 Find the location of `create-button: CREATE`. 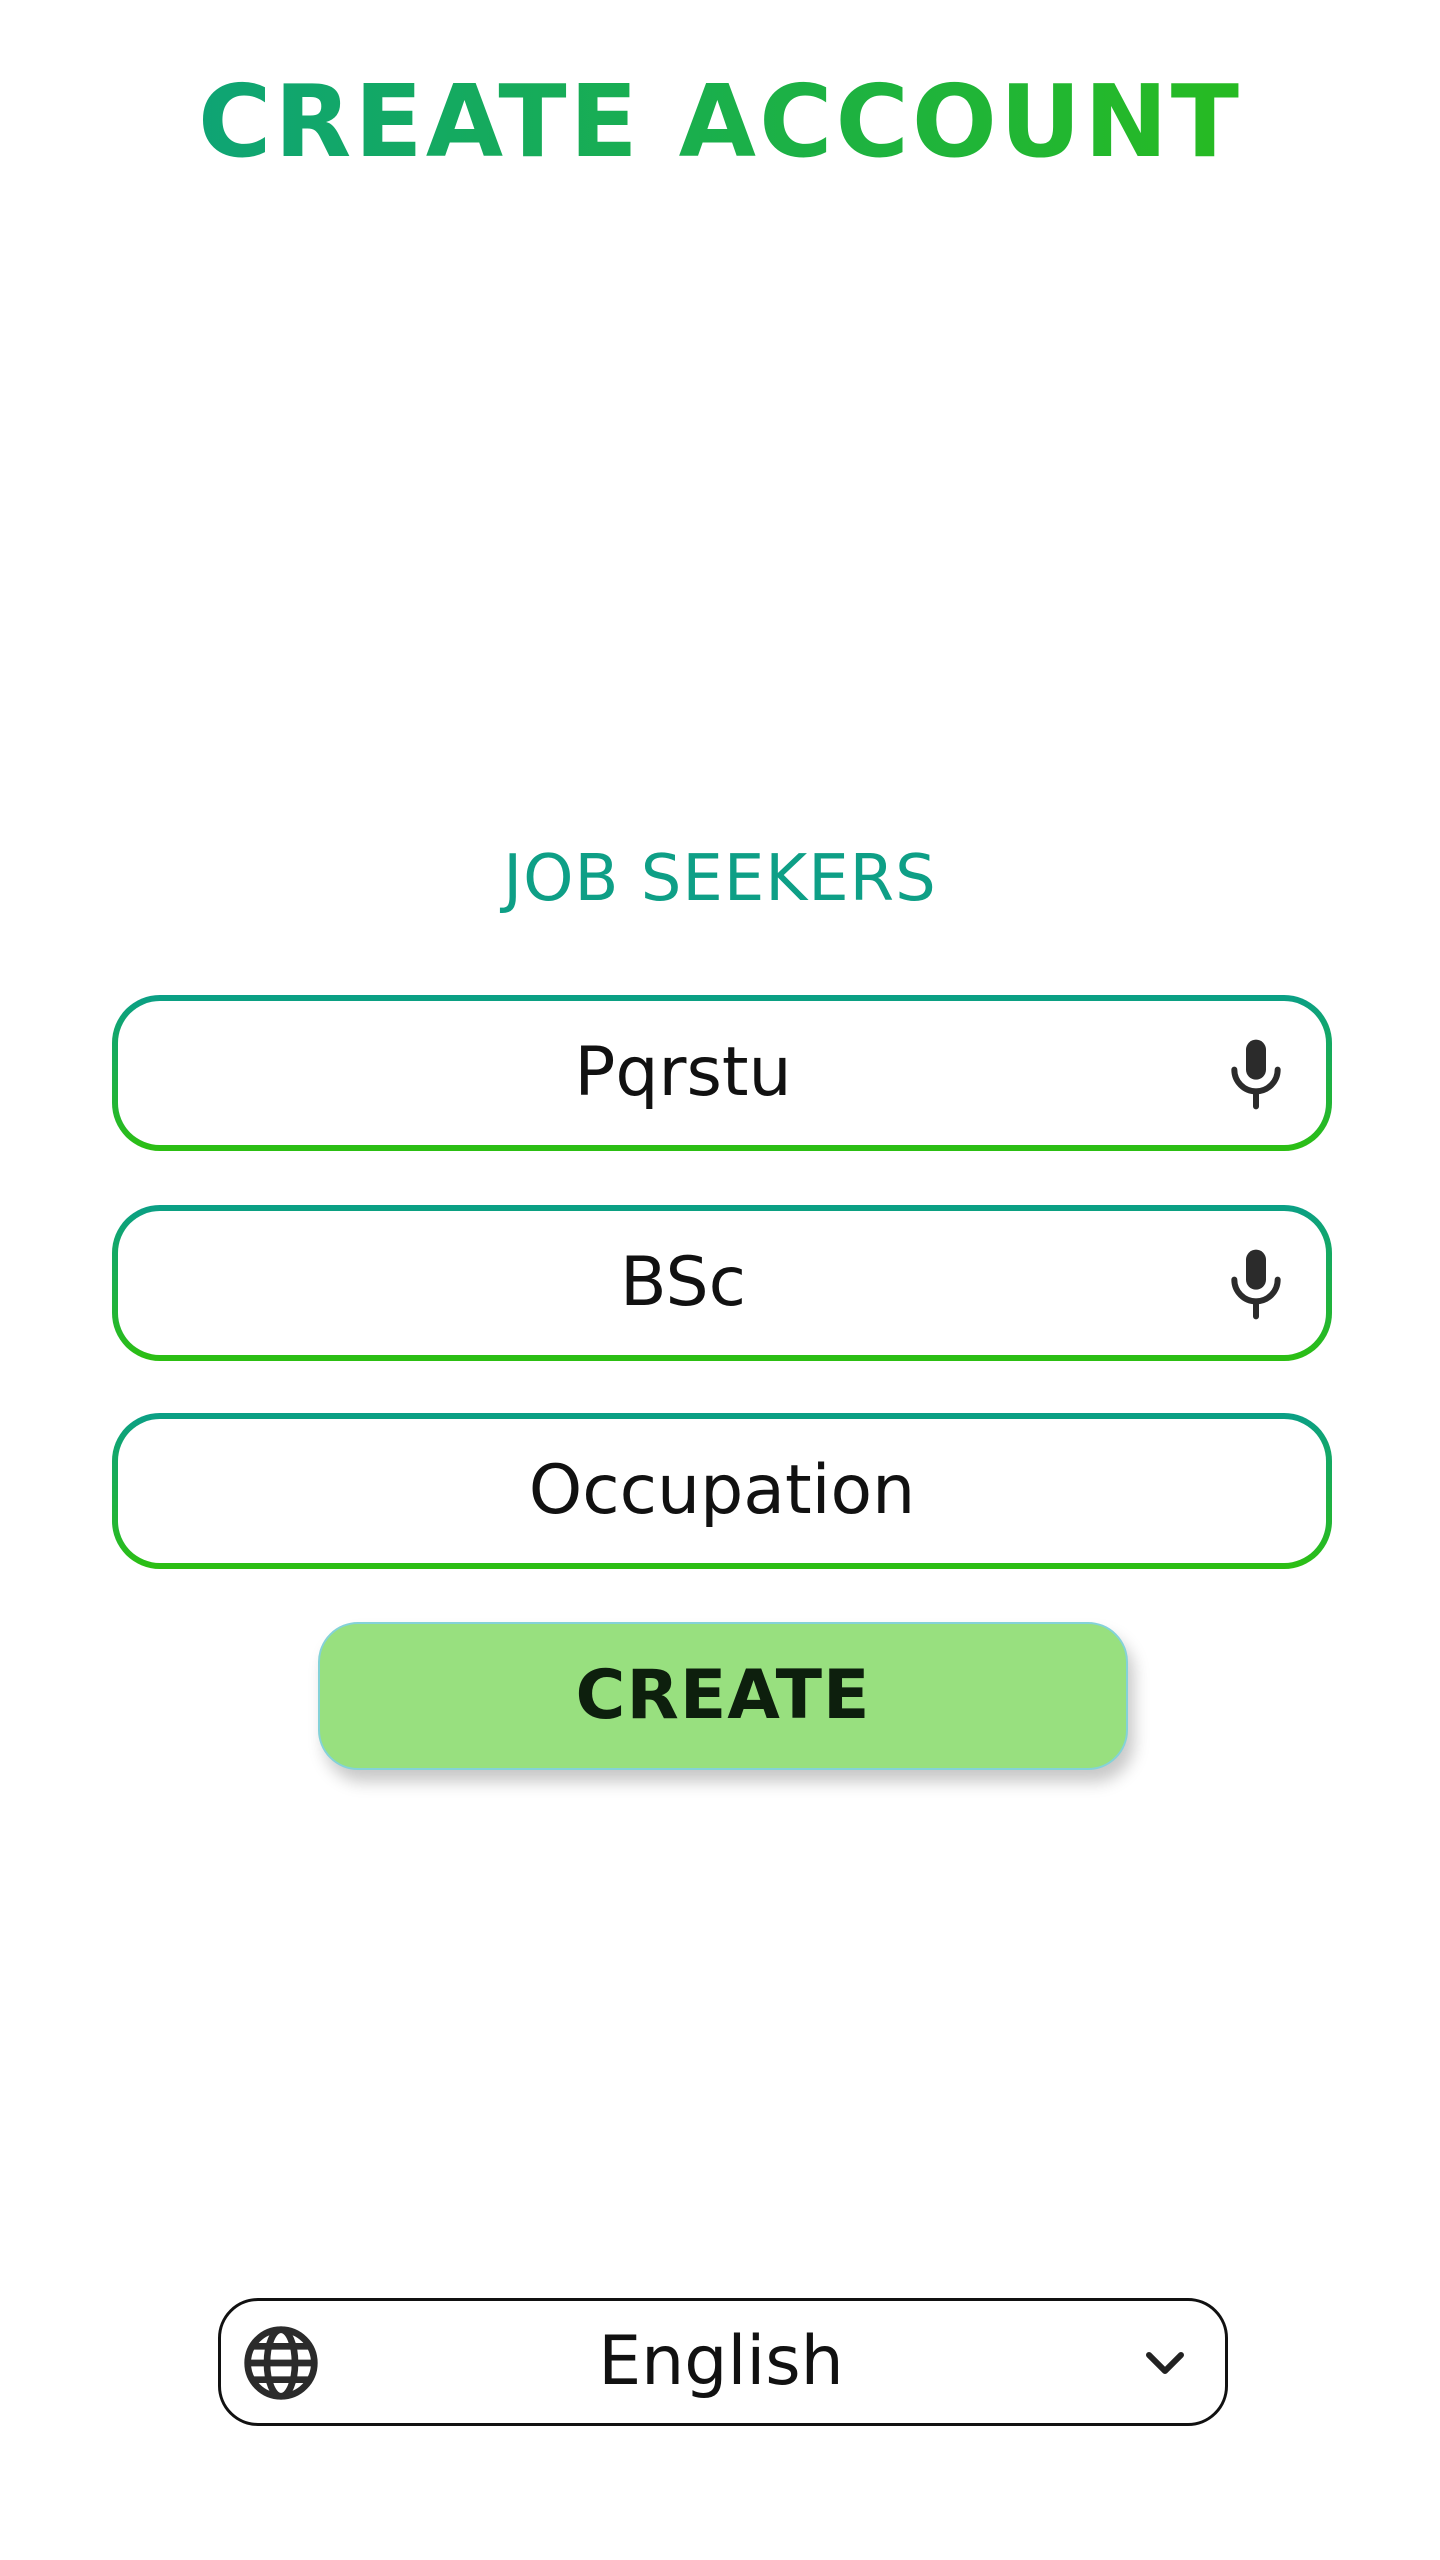

create-button: CREATE is located at coordinates (723, 1696).